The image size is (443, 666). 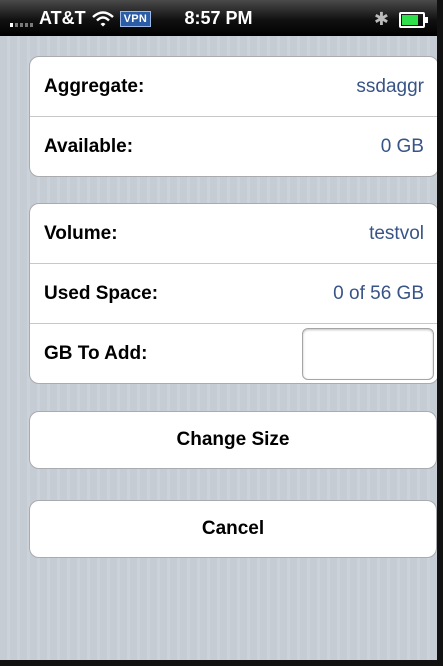 I want to click on aggregate-value: ssdaggr, so click(x=390, y=86).